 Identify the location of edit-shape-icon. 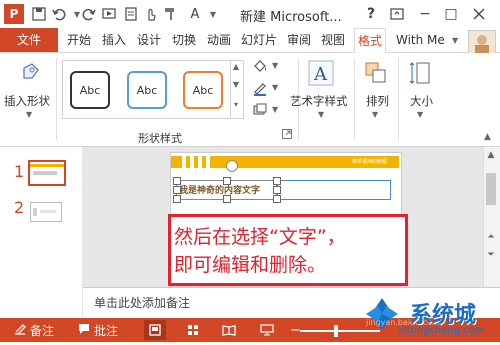
(30, 72).